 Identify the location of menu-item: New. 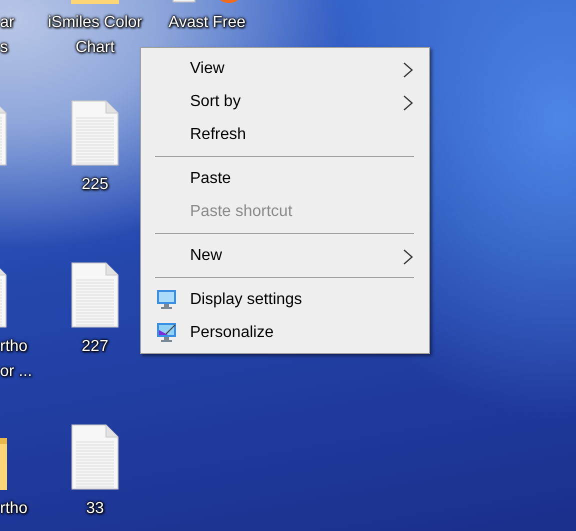
(285, 255).